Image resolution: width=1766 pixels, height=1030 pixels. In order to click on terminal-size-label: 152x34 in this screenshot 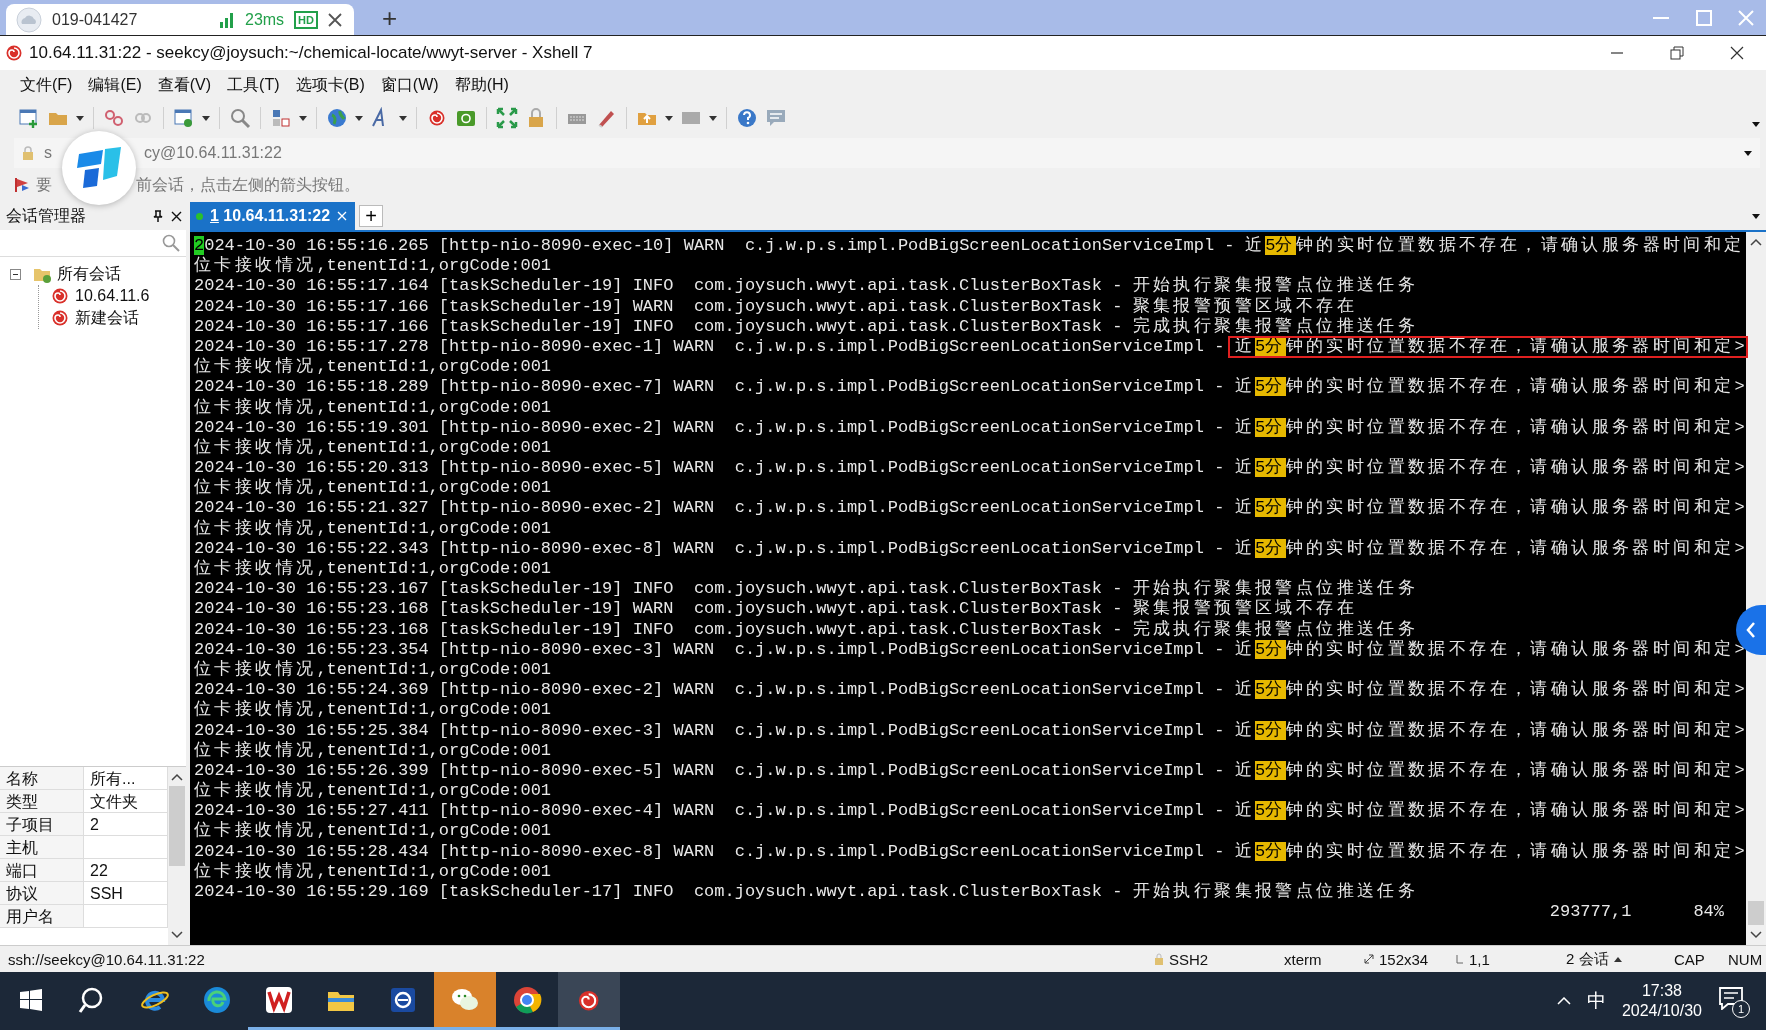, I will do `click(1404, 959)`.